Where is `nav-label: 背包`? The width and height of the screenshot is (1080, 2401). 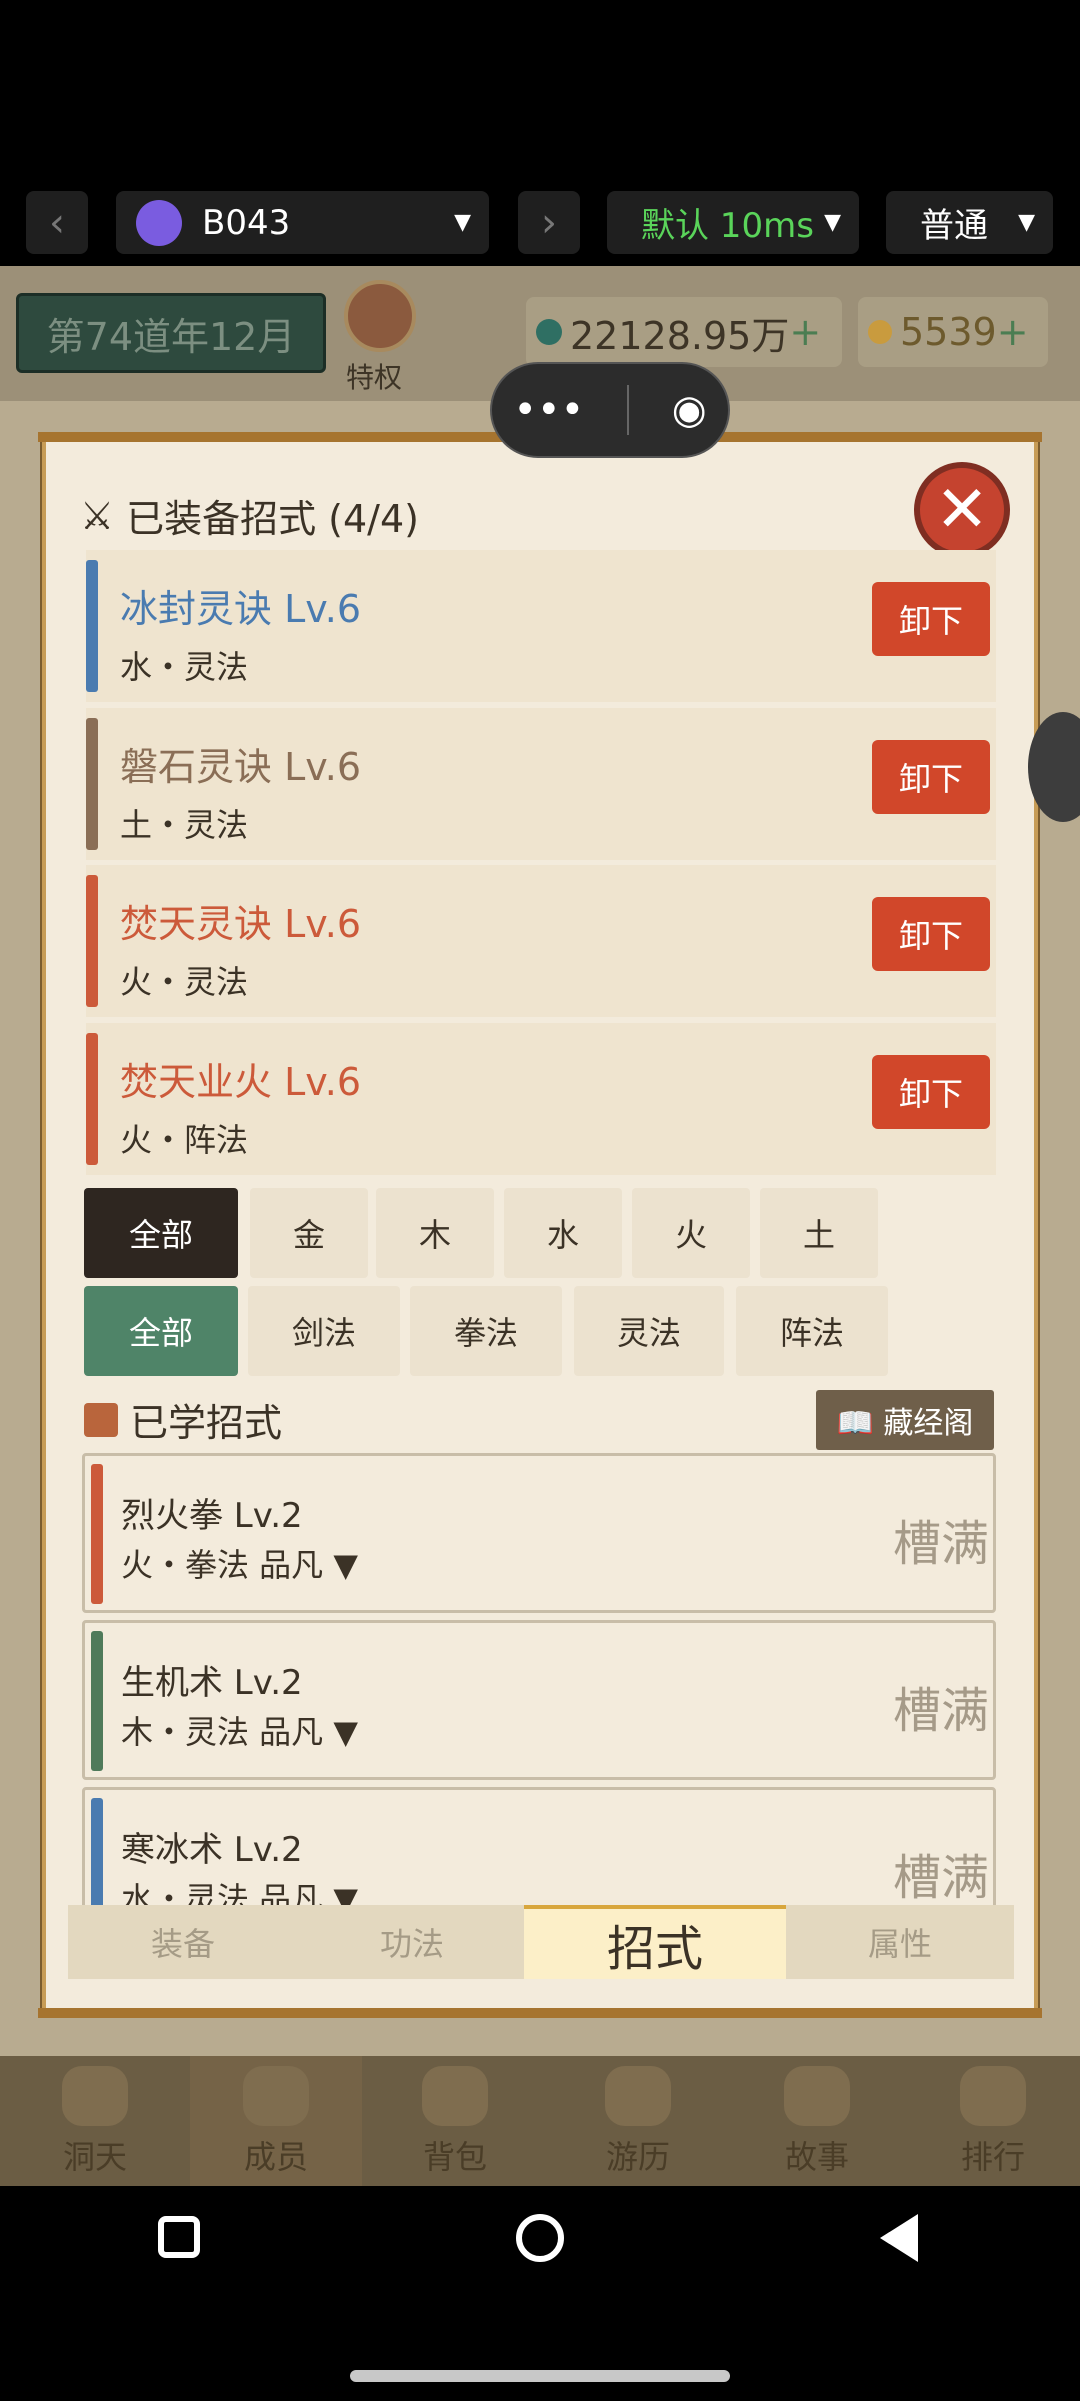
nav-label: 背包 is located at coordinates (454, 2157).